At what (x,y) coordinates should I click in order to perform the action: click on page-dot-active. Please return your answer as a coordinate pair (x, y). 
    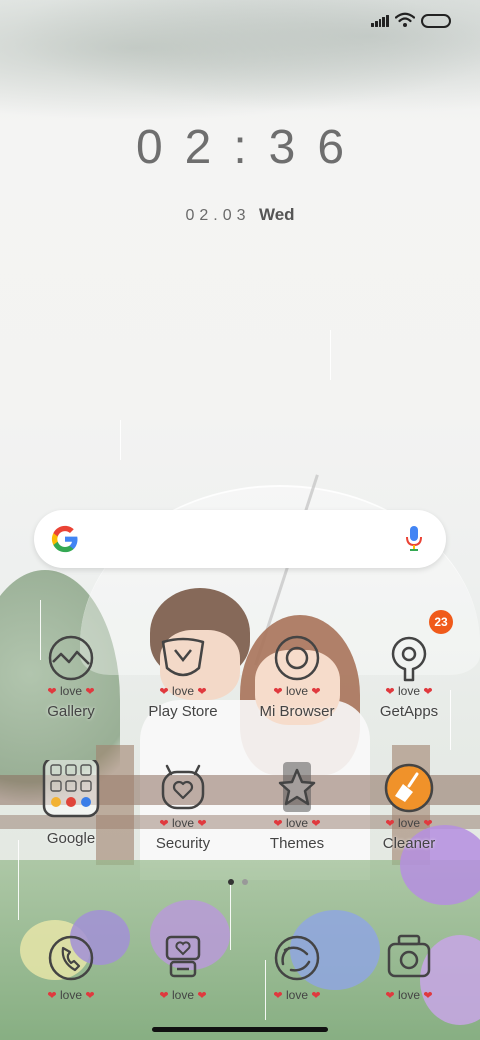
    Looking at the image, I should click on (231, 882).